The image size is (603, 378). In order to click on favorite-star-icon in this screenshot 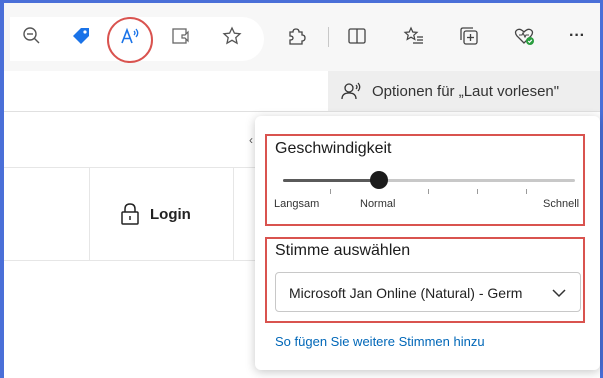, I will do `click(232, 36)`.